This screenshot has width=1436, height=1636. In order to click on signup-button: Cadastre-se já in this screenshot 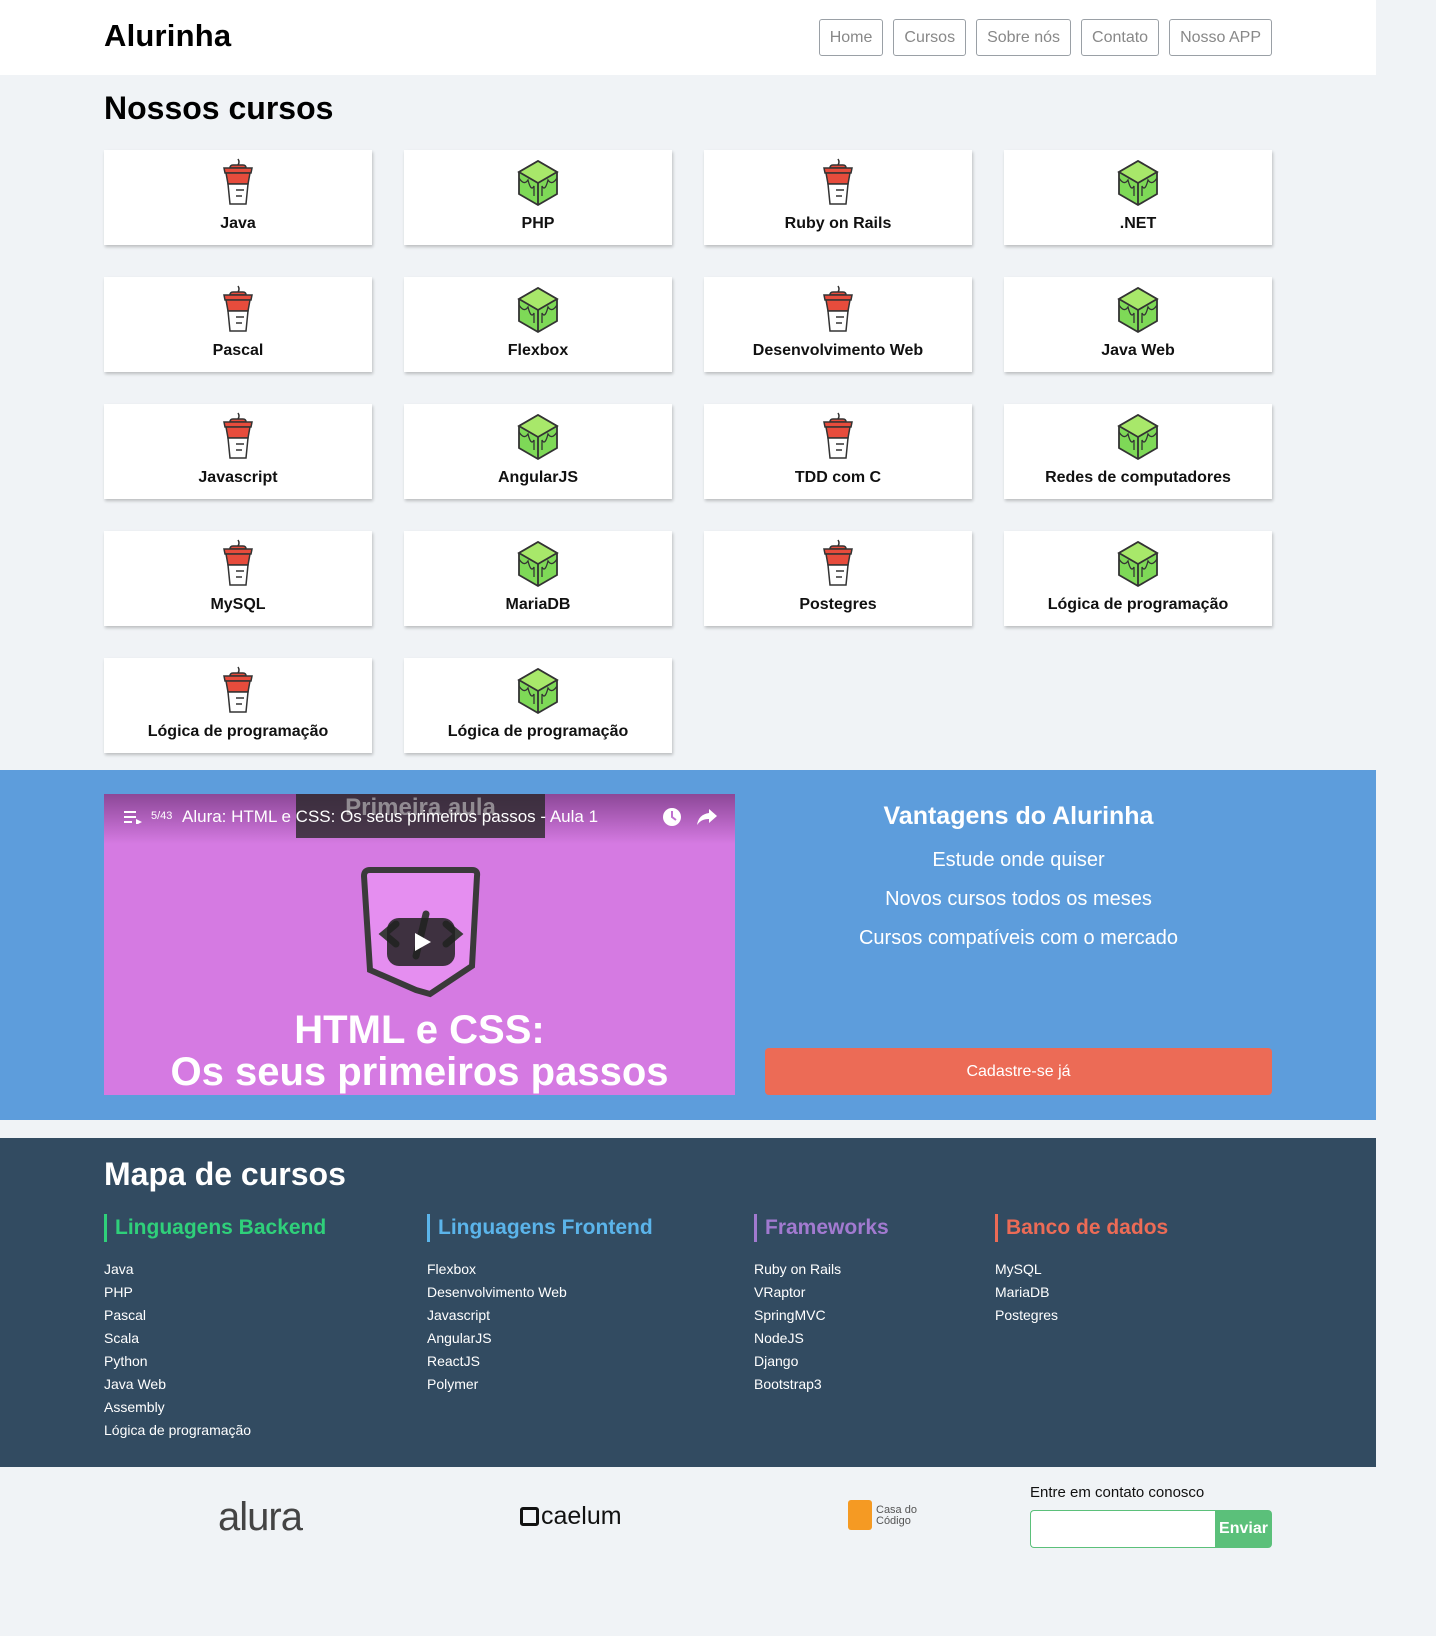, I will do `click(1018, 1071)`.